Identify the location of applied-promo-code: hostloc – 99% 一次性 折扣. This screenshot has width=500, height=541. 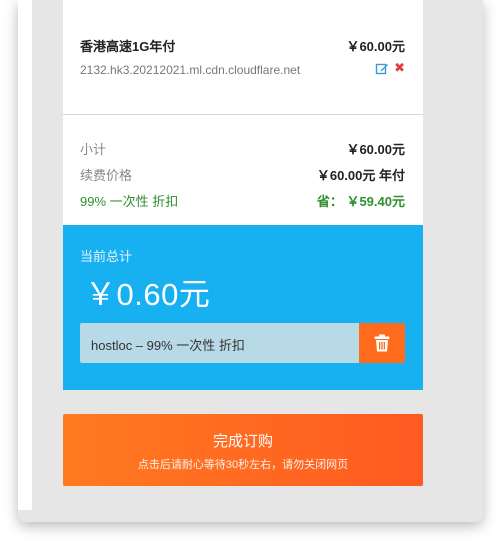
(242, 343).